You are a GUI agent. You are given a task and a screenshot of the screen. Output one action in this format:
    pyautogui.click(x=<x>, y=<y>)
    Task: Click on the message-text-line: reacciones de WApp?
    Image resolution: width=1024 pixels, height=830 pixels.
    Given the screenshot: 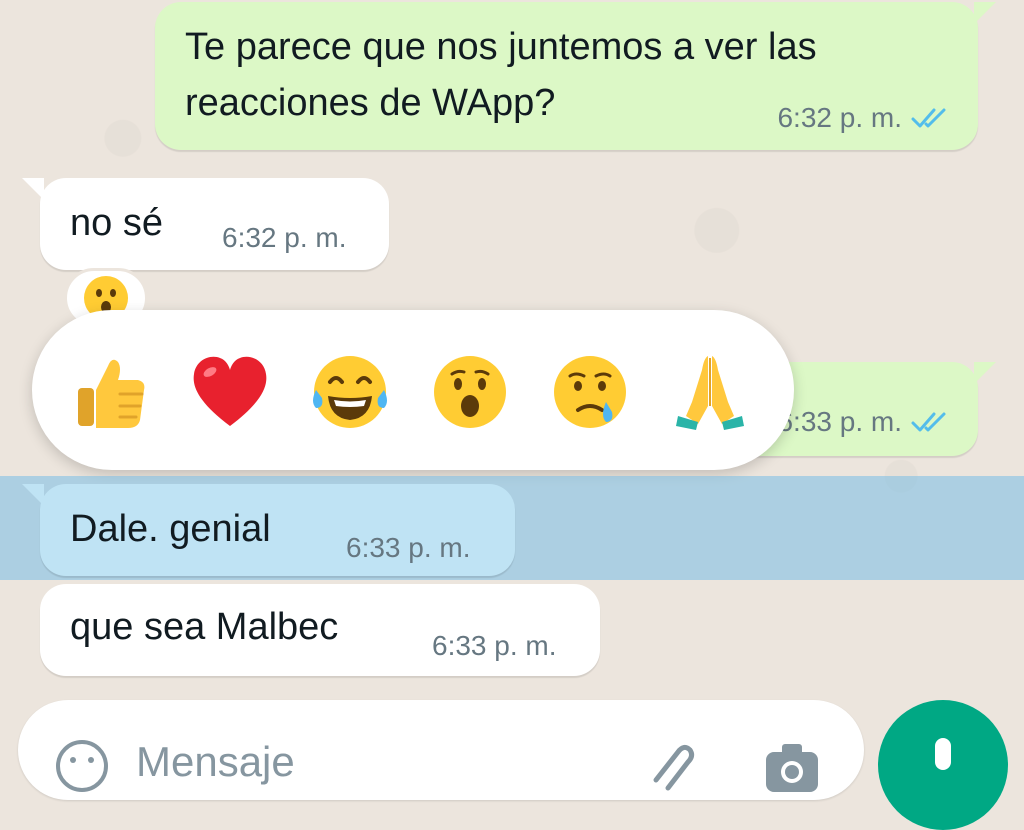 What is the action you would take?
    pyautogui.click(x=370, y=103)
    